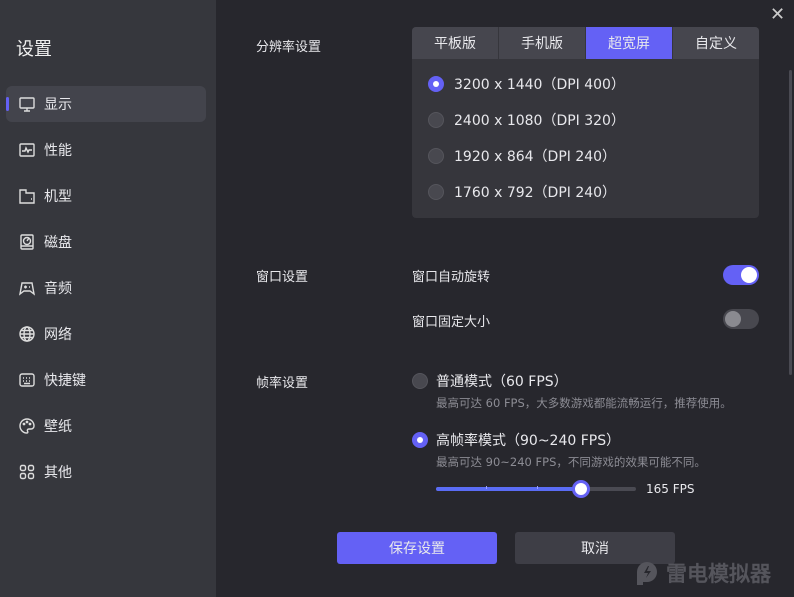 The height and width of the screenshot is (597, 794). What do you see at coordinates (571, 462) in the screenshot?
I see `high-fps-hint: 最高可达 90~240 FPS，不同游戏的效果可能不同。` at bounding box center [571, 462].